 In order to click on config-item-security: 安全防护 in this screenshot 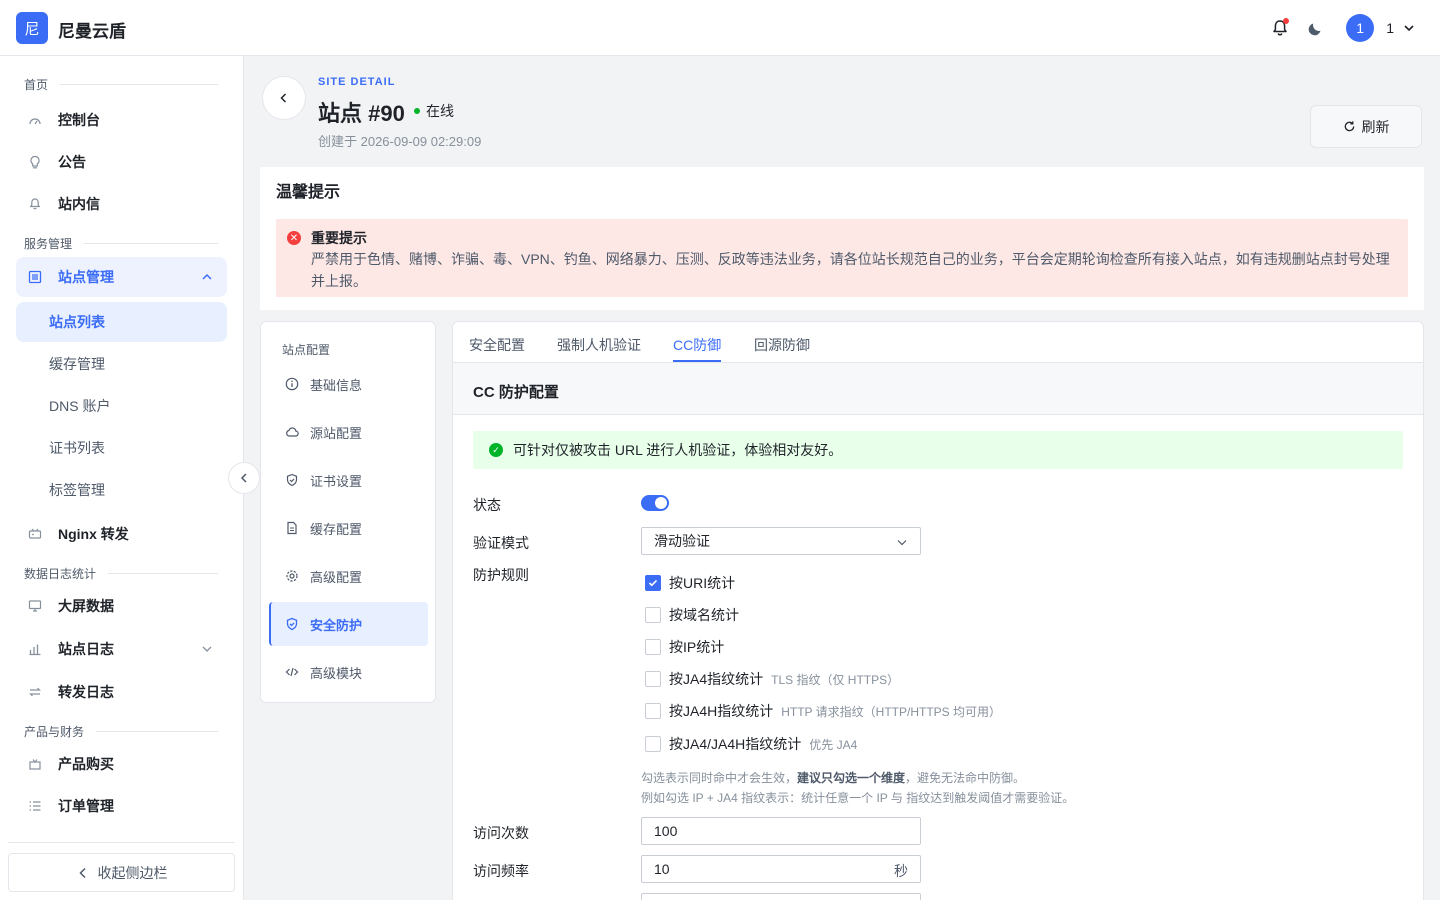, I will do `click(348, 624)`.